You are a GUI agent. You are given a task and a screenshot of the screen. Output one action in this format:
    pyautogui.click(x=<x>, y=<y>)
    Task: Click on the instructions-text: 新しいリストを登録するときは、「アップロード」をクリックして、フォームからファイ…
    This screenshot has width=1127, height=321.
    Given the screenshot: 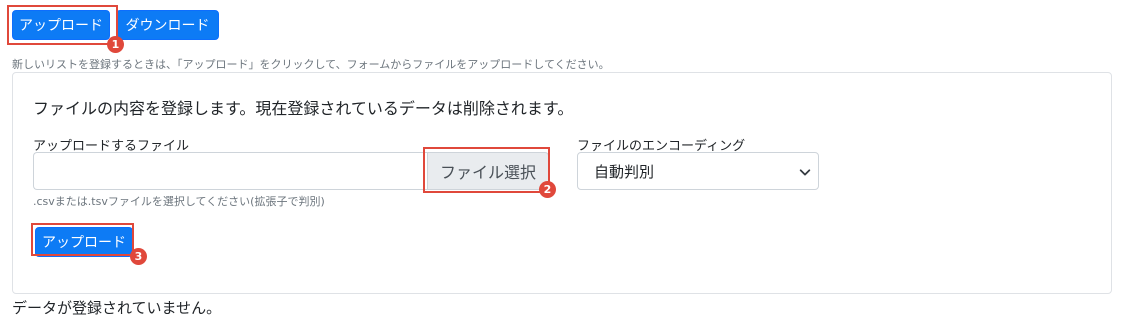 What is the action you would take?
    pyautogui.click(x=311, y=64)
    